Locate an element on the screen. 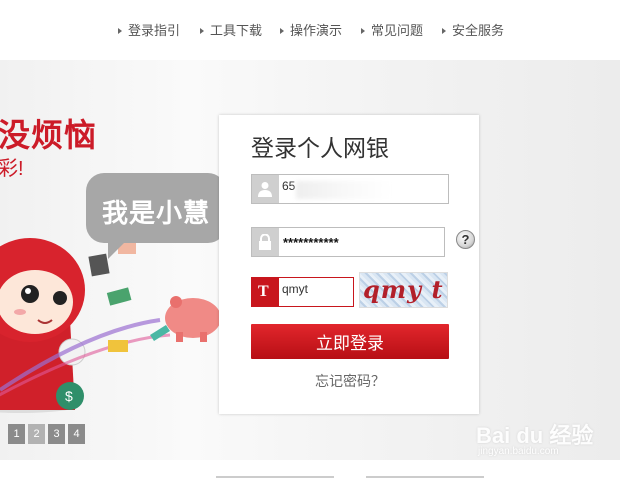 The width and height of the screenshot is (620, 479). nav-faq: 常见问题 is located at coordinates (392, 29).